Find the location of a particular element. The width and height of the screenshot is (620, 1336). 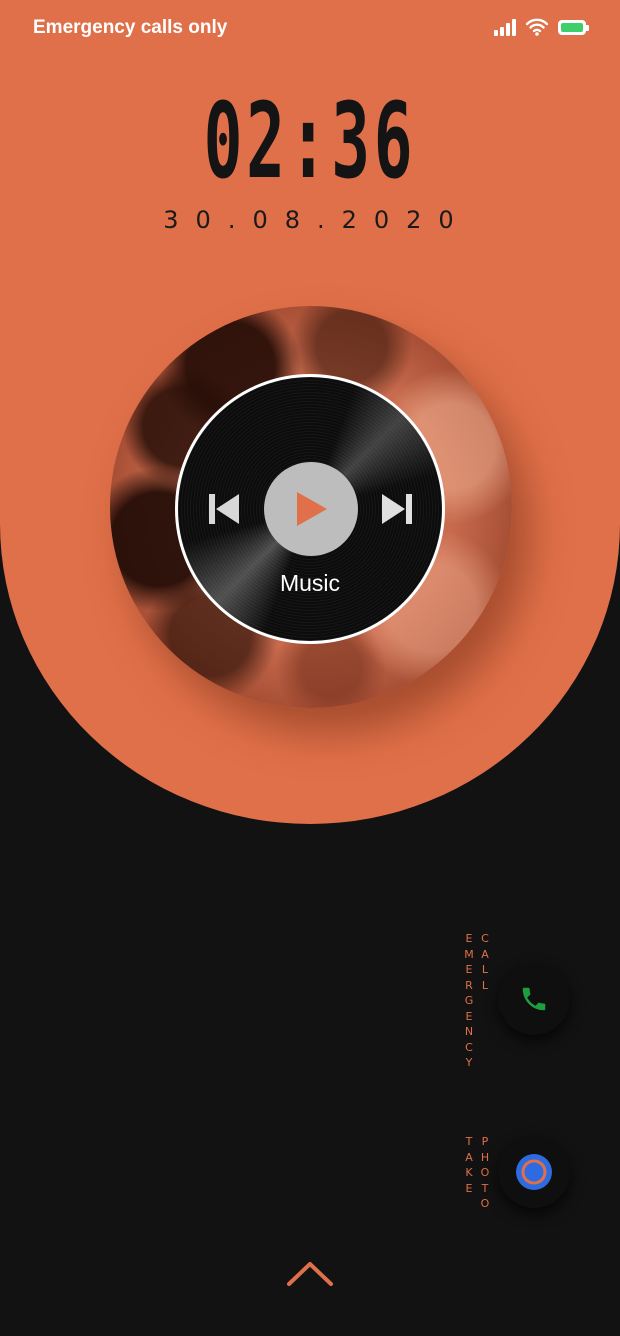

next-icon is located at coordinates (397, 509).